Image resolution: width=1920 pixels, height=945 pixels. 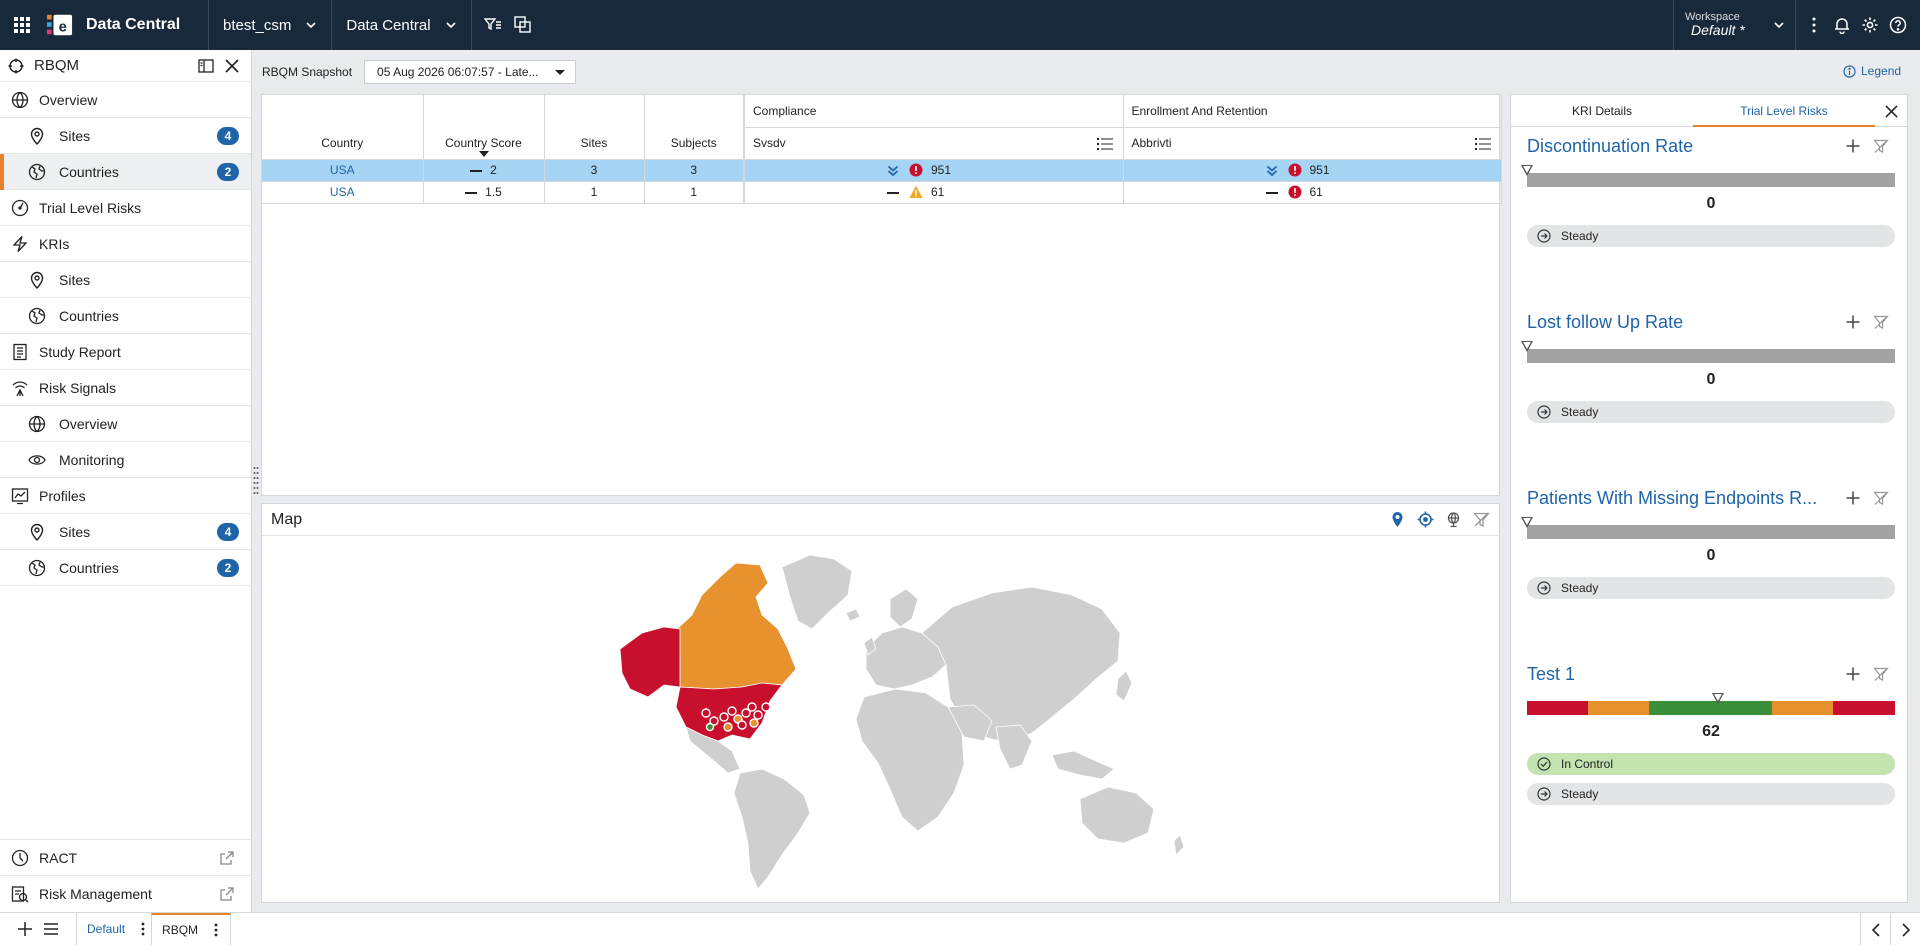 What do you see at coordinates (1711, 203) in the screenshot?
I see `kri-value: 0` at bounding box center [1711, 203].